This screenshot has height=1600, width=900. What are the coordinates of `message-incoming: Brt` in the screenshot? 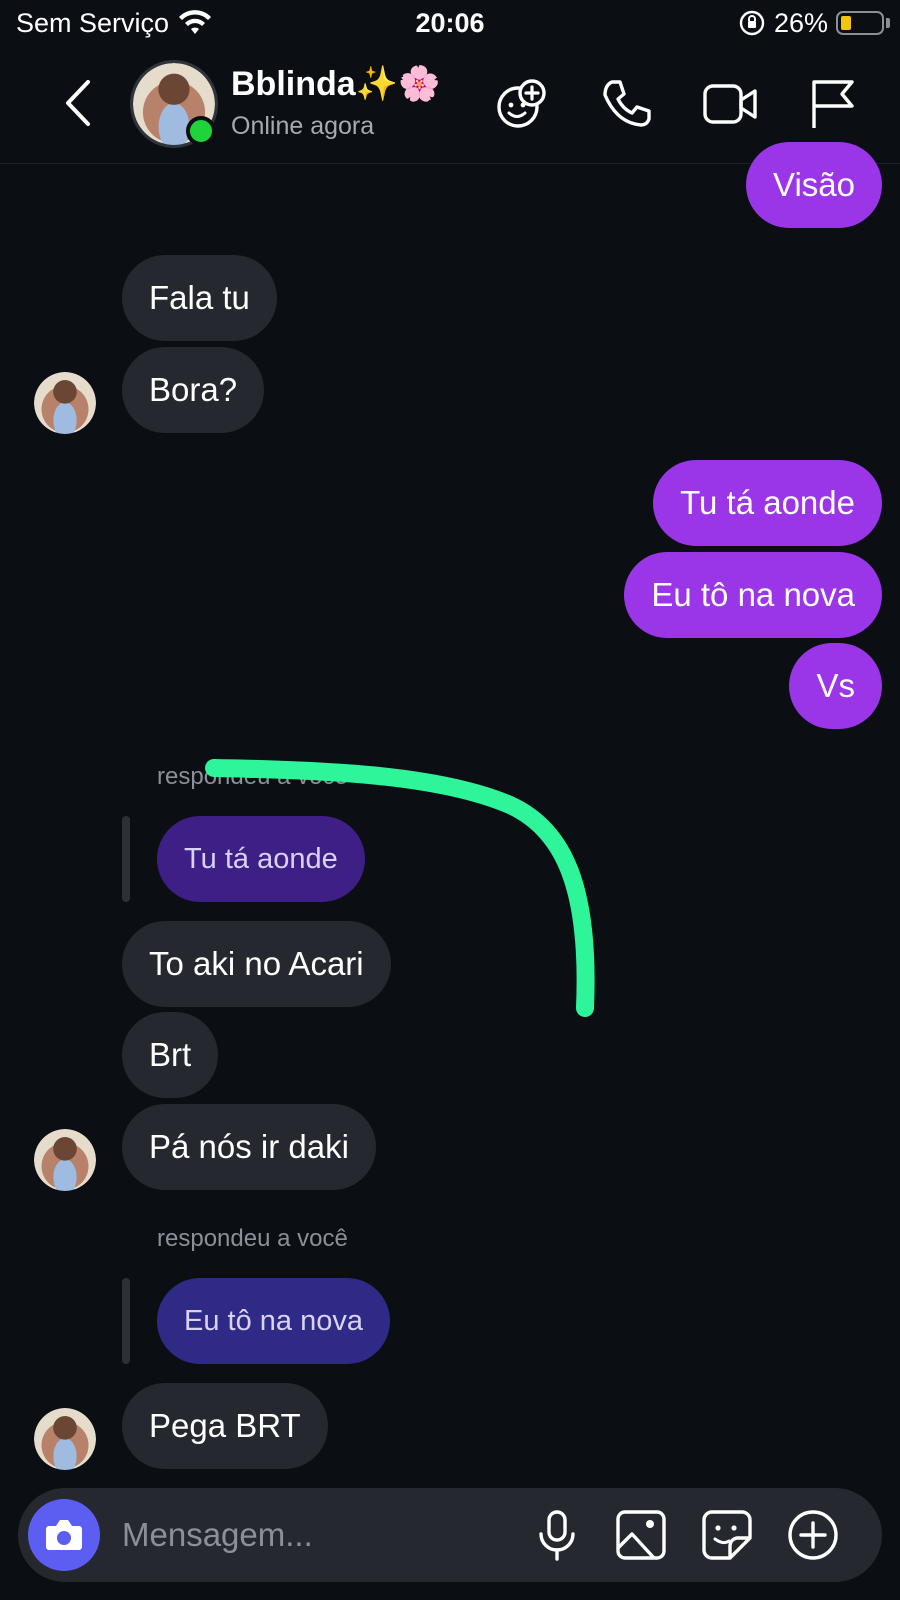 It's located at (170, 1055).